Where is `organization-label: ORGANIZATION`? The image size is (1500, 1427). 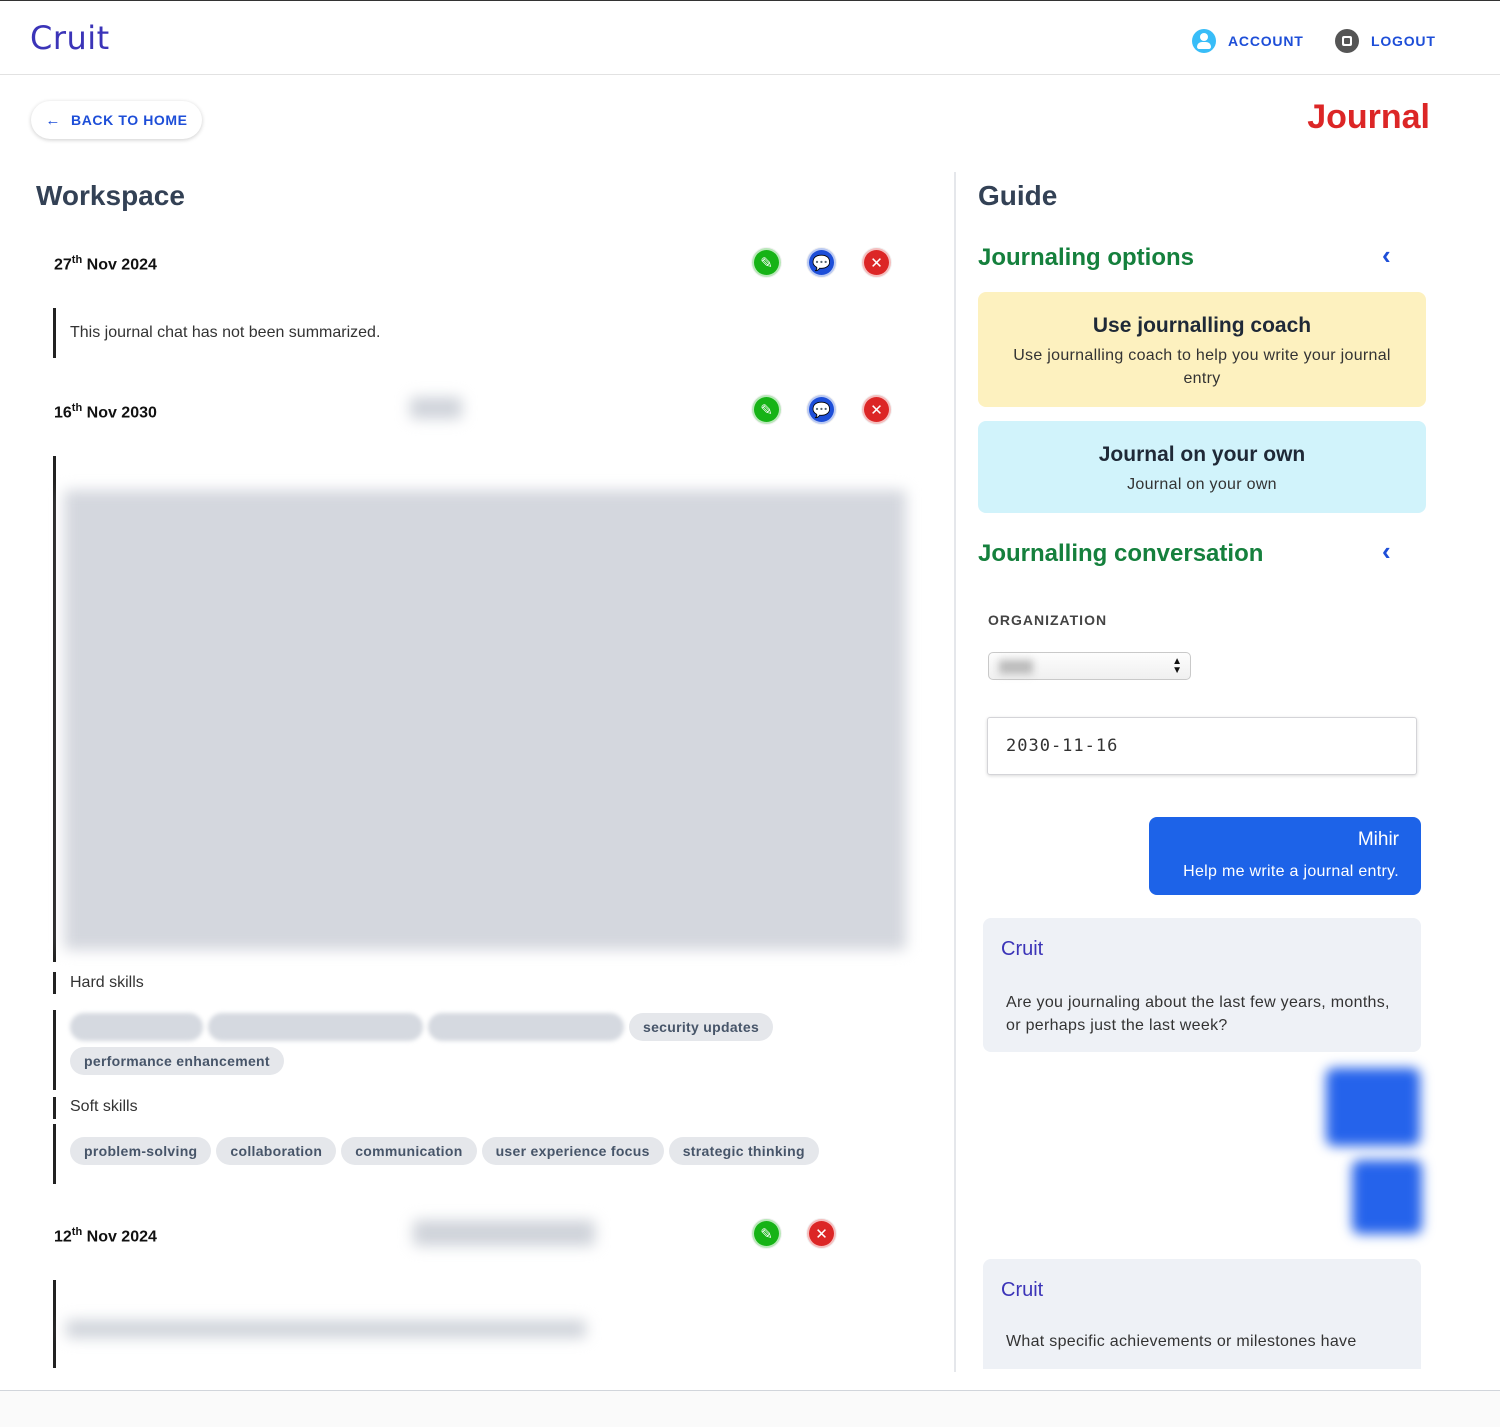 organization-label: ORGANIZATION is located at coordinates (1048, 620).